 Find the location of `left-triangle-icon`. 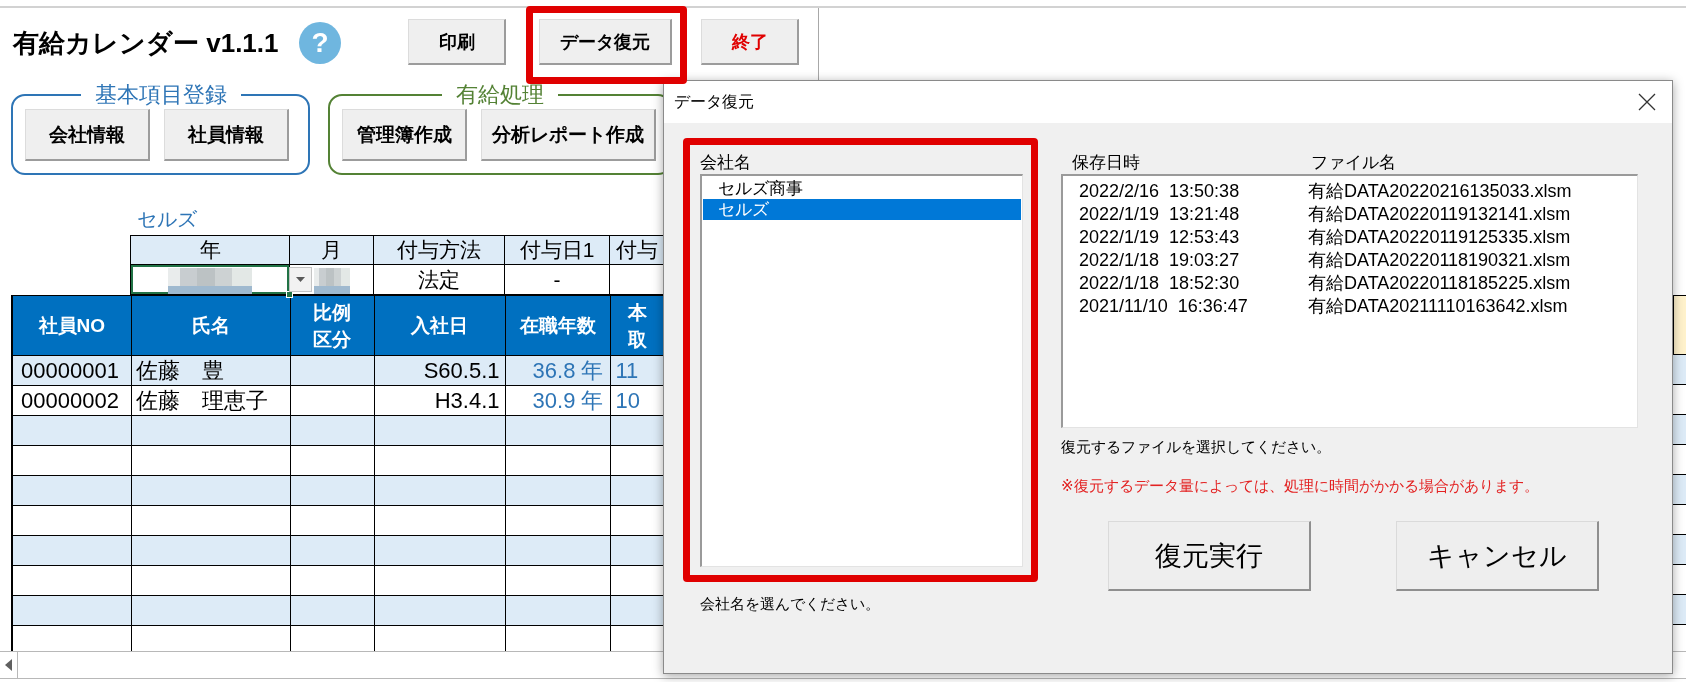

left-triangle-icon is located at coordinates (8, 665).